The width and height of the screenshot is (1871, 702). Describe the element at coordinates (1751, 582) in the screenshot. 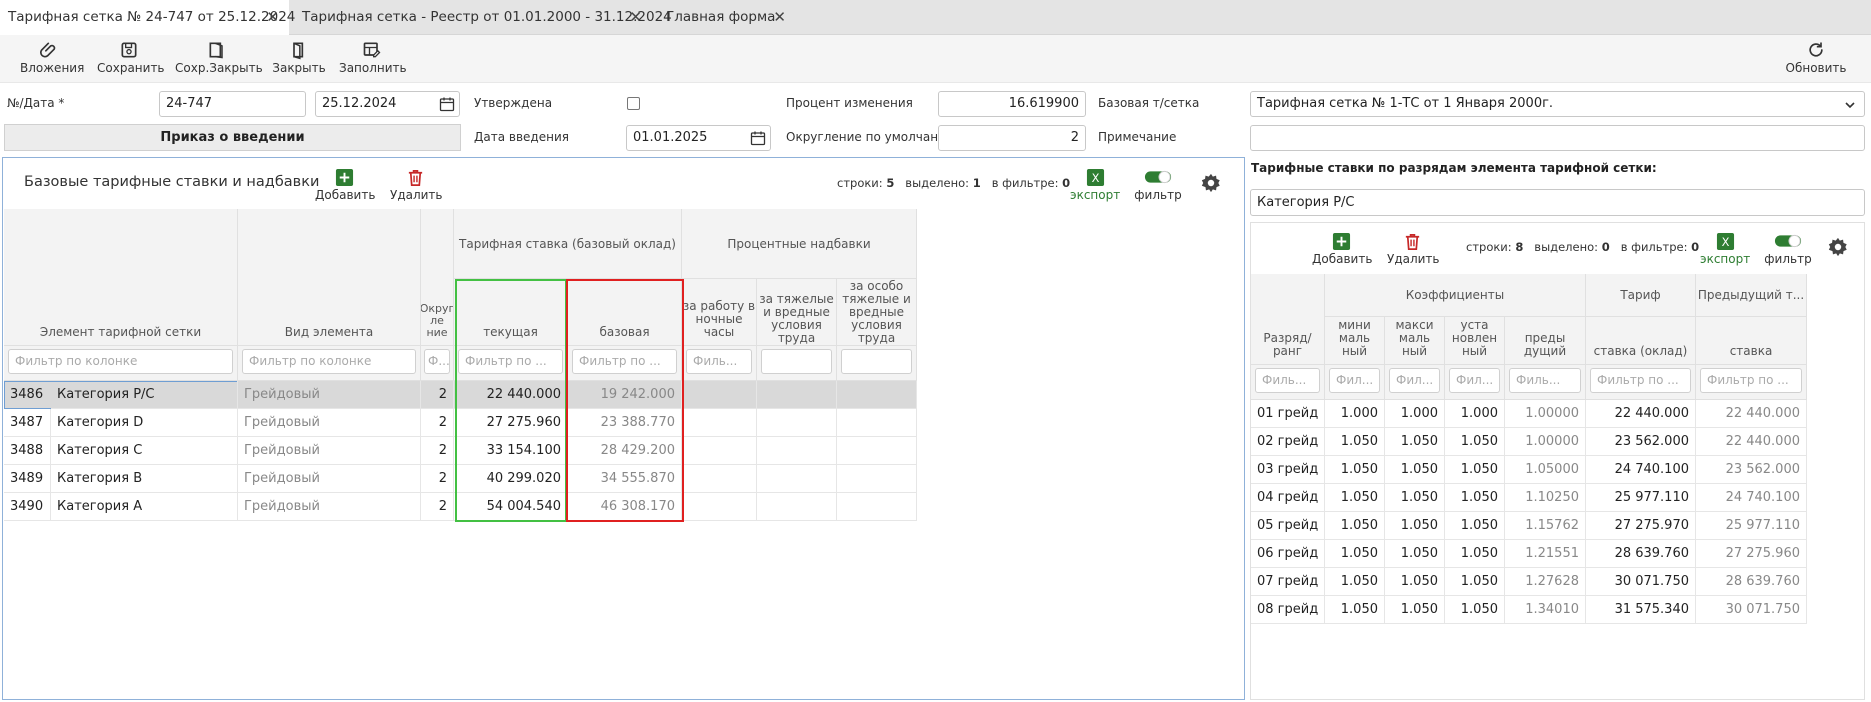

I see `cell-prev-rate: 28 639.760` at that location.